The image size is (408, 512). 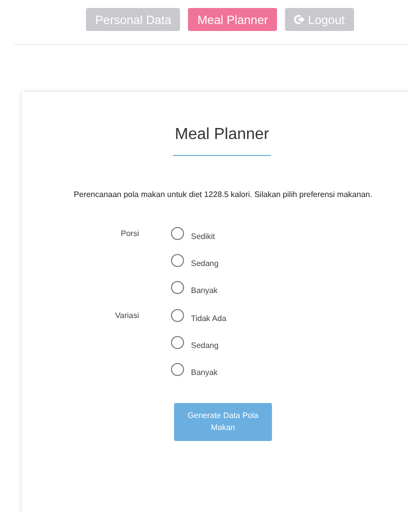 I want to click on option-label: Sedikit, so click(x=203, y=236).